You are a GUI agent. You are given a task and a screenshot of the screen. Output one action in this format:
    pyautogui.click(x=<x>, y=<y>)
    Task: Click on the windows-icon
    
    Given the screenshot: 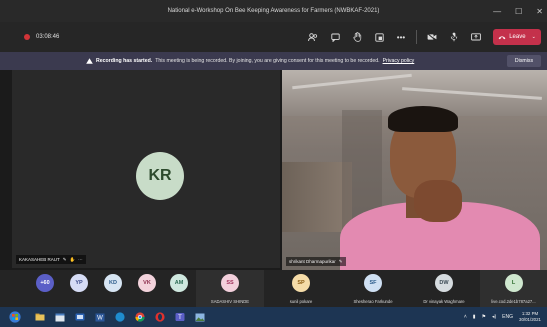 What is the action you would take?
    pyautogui.click(x=15, y=317)
    